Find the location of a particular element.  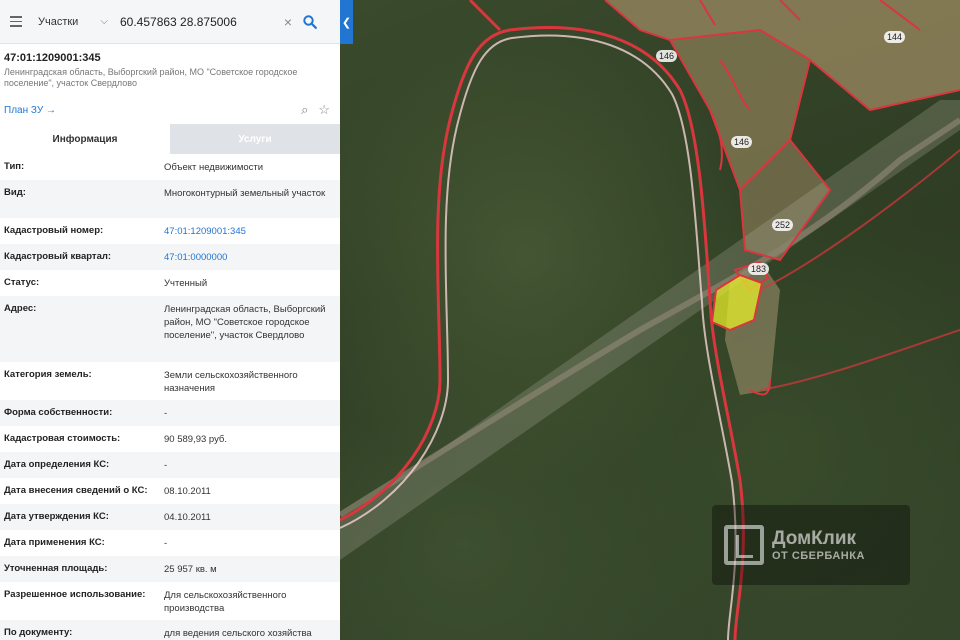

row-key: Тип: is located at coordinates (14, 166).